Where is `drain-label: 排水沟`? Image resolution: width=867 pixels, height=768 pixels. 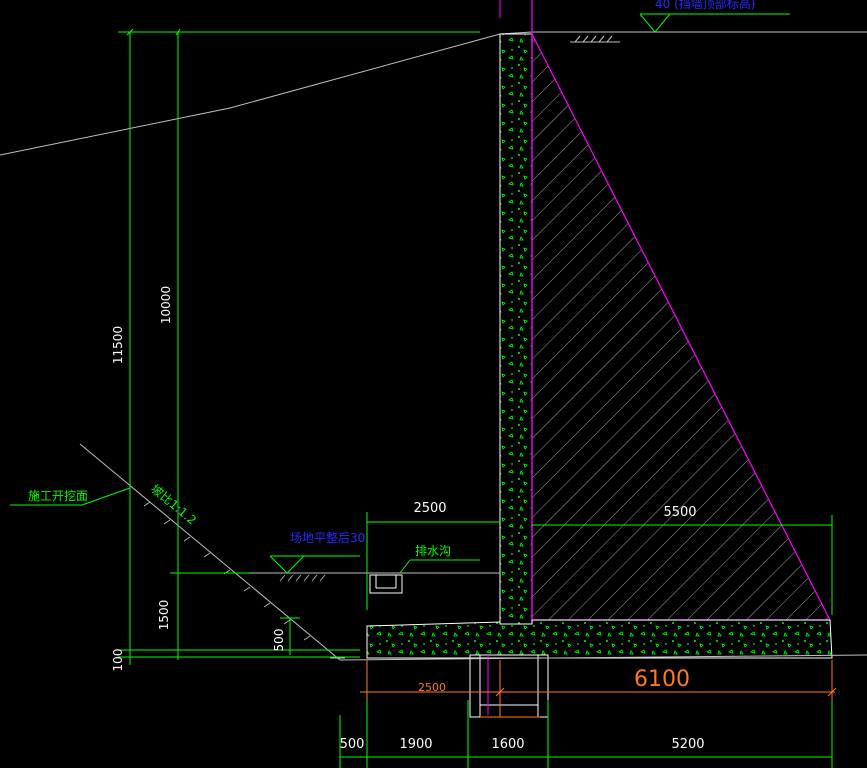
drain-label: 排水沟 is located at coordinates (433, 551).